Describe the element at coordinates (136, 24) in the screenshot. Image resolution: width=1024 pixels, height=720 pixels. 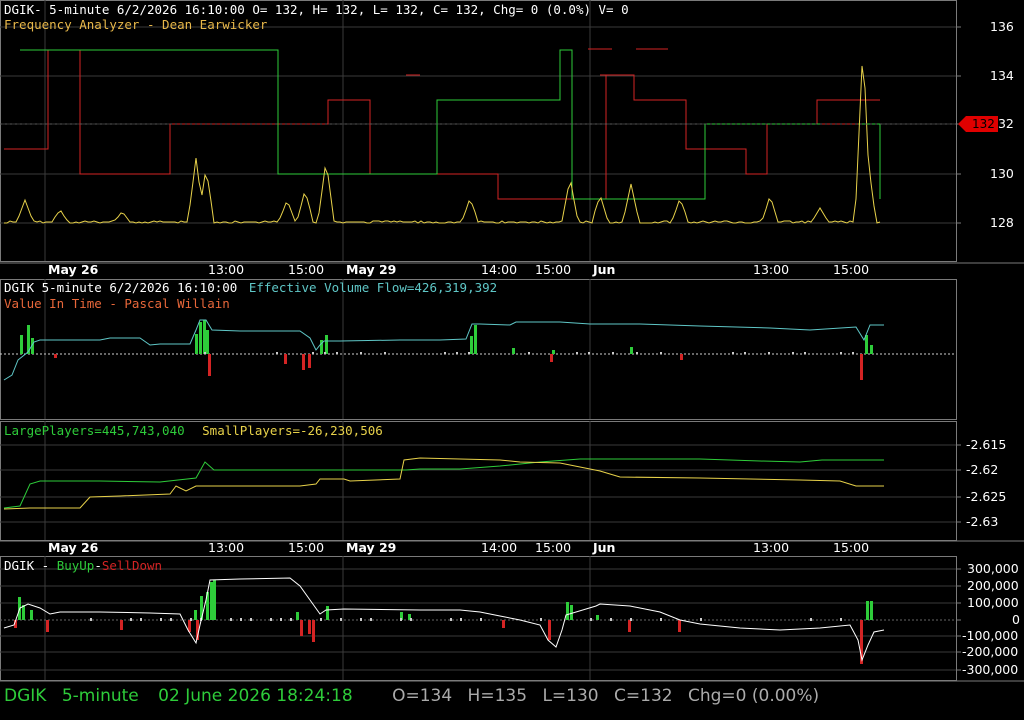
I see `indicator-title-frequency-analyzer: Frequency Analyzer - Dean Earwicker` at that location.